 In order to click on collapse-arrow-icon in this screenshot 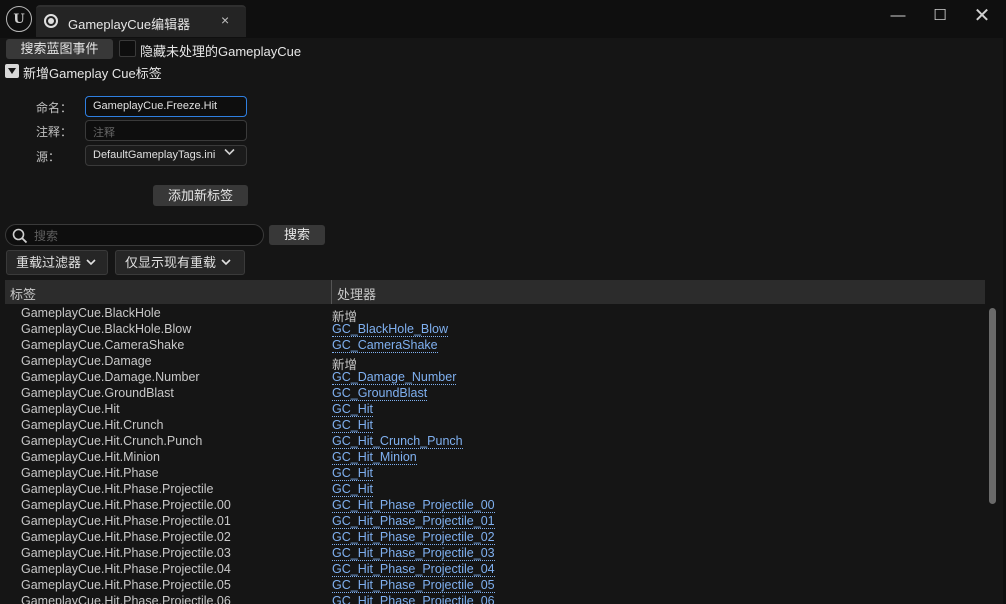, I will do `click(12, 71)`.